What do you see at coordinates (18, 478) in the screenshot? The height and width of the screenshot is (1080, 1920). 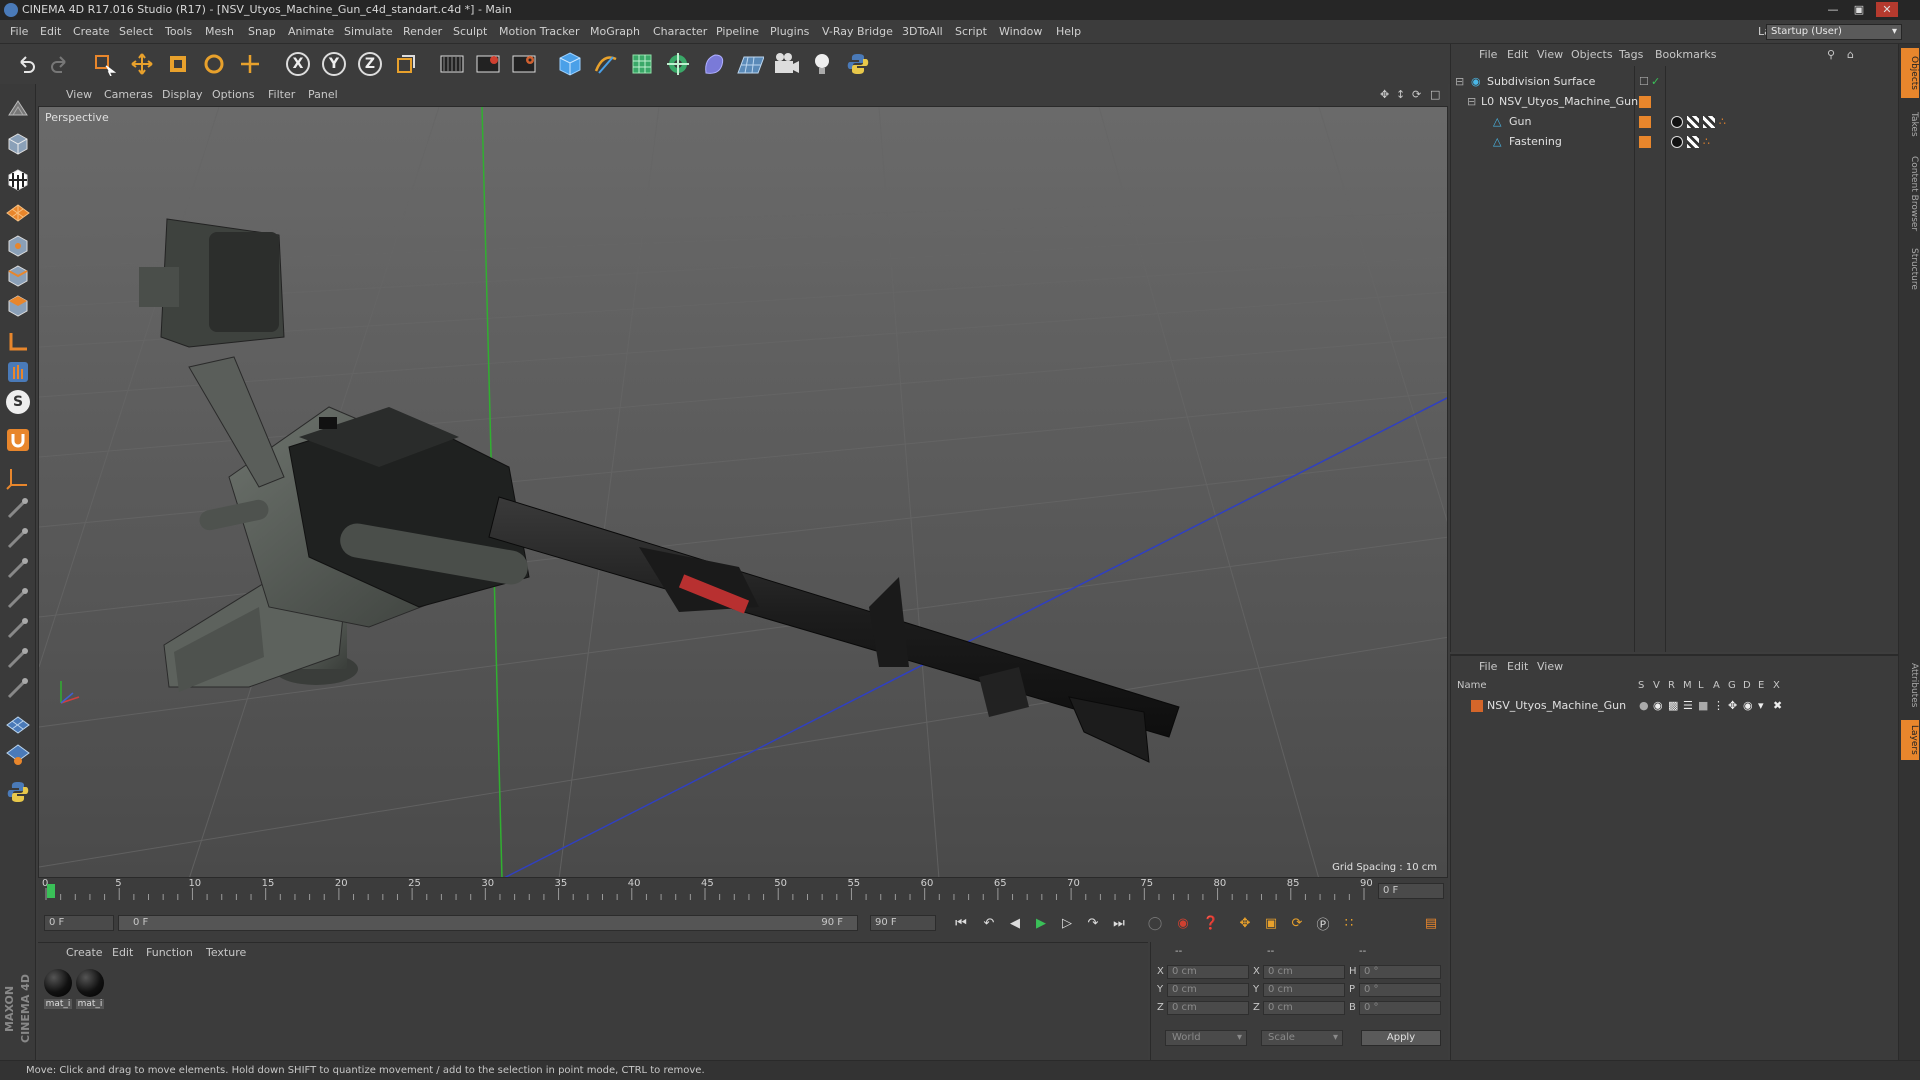 I see `coordinate-system-icon` at bounding box center [18, 478].